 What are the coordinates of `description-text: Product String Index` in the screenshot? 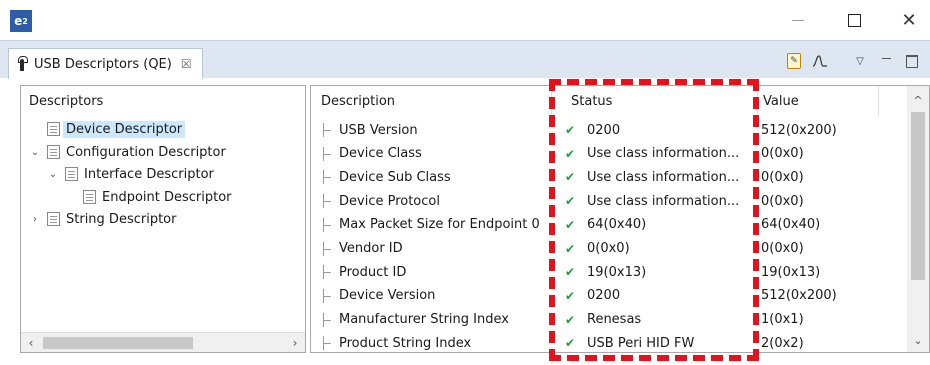 It's located at (405, 343).